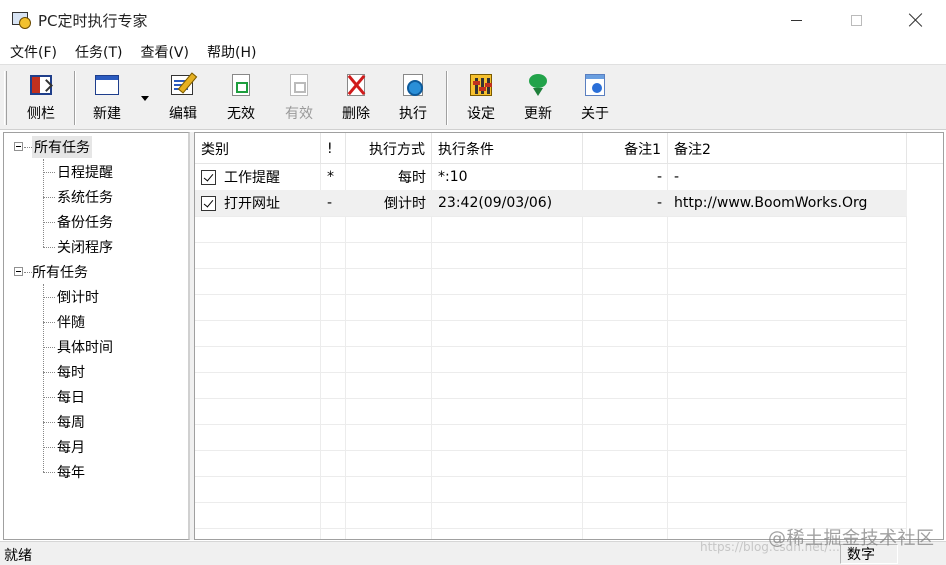  I want to click on tree-item-label: 系统任务, so click(85, 197).